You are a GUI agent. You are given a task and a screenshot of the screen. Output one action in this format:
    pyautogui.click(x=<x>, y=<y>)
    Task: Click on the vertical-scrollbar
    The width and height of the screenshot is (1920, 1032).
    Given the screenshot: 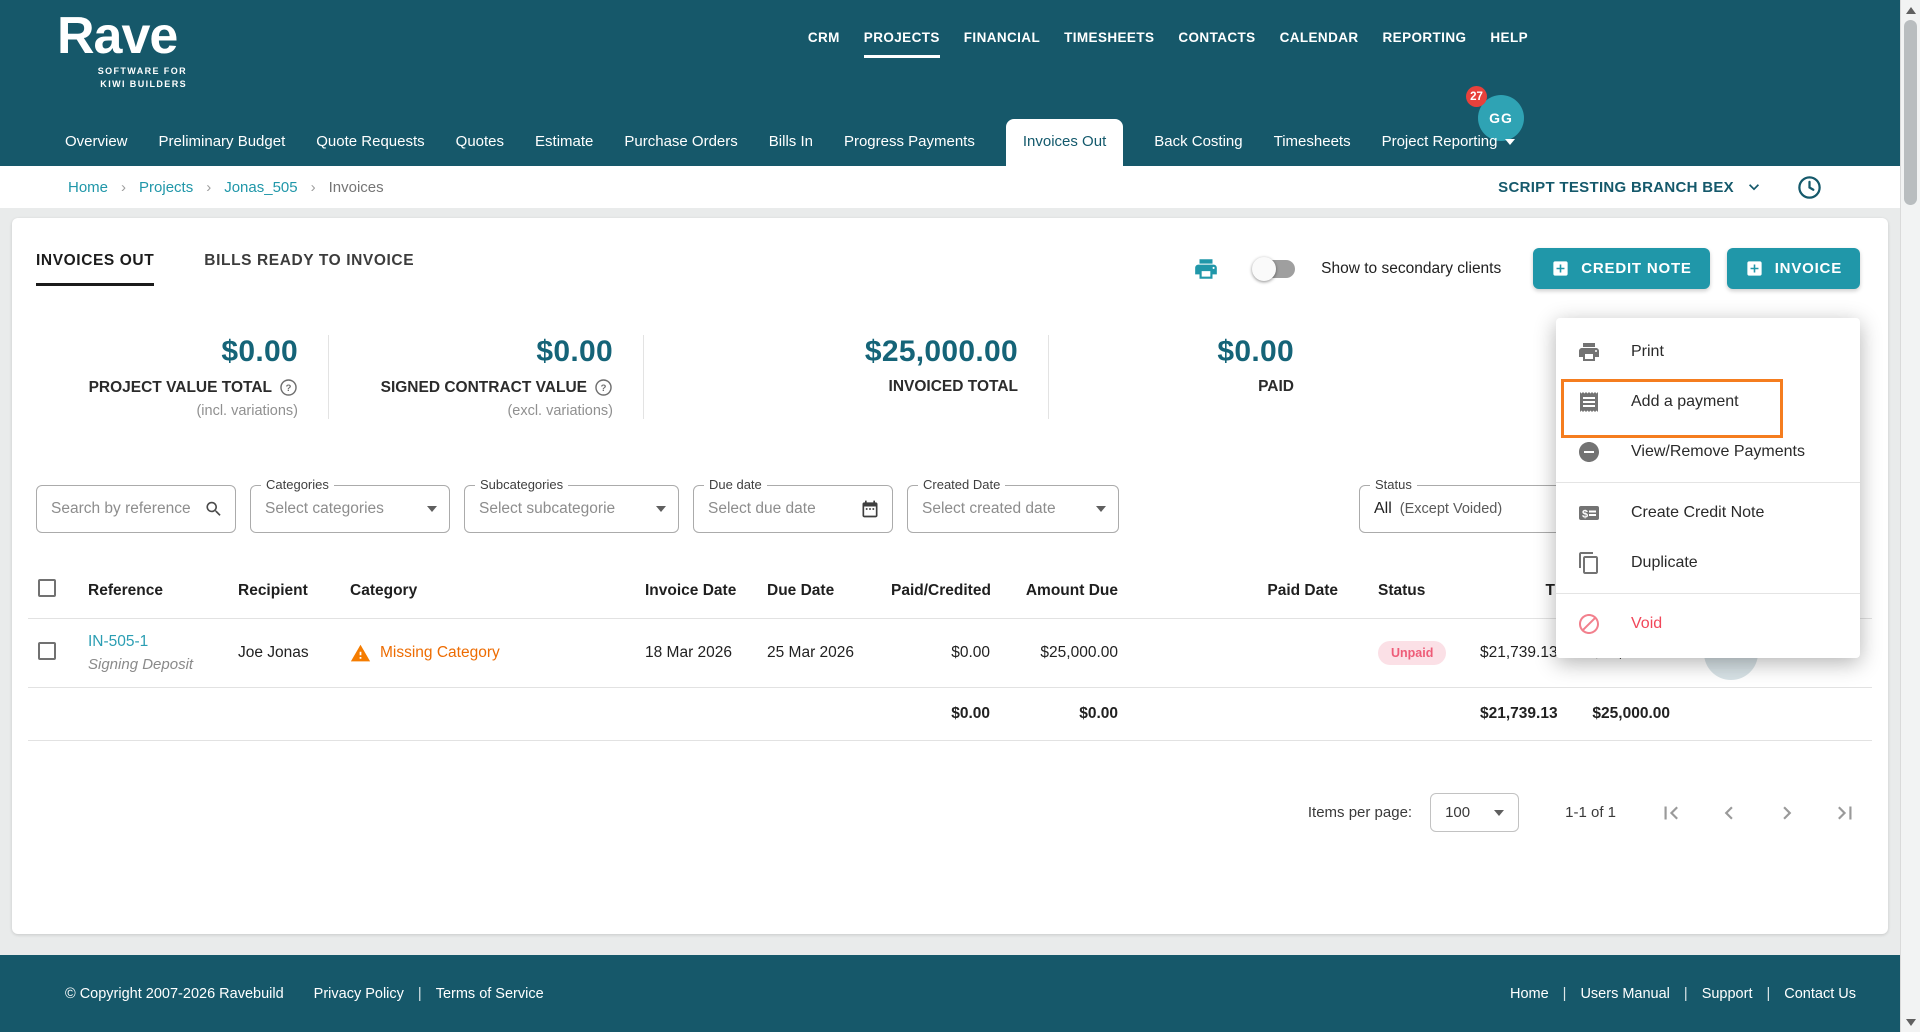 What is the action you would take?
    pyautogui.click(x=1910, y=516)
    